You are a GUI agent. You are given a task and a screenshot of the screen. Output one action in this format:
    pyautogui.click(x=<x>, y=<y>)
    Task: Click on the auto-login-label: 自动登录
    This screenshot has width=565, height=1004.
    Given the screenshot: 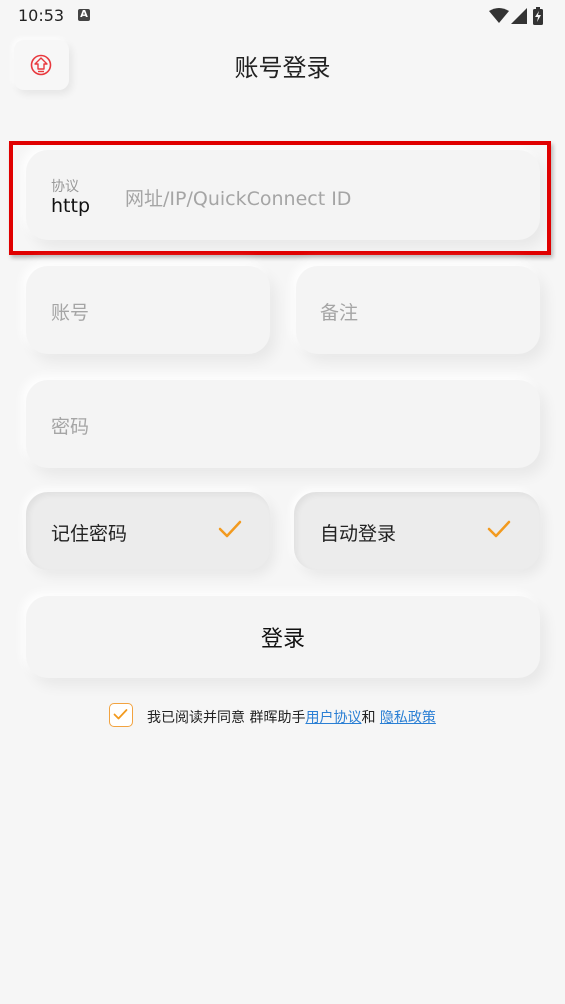 What is the action you would take?
    pyautogui.click(x=358, y=534)
    